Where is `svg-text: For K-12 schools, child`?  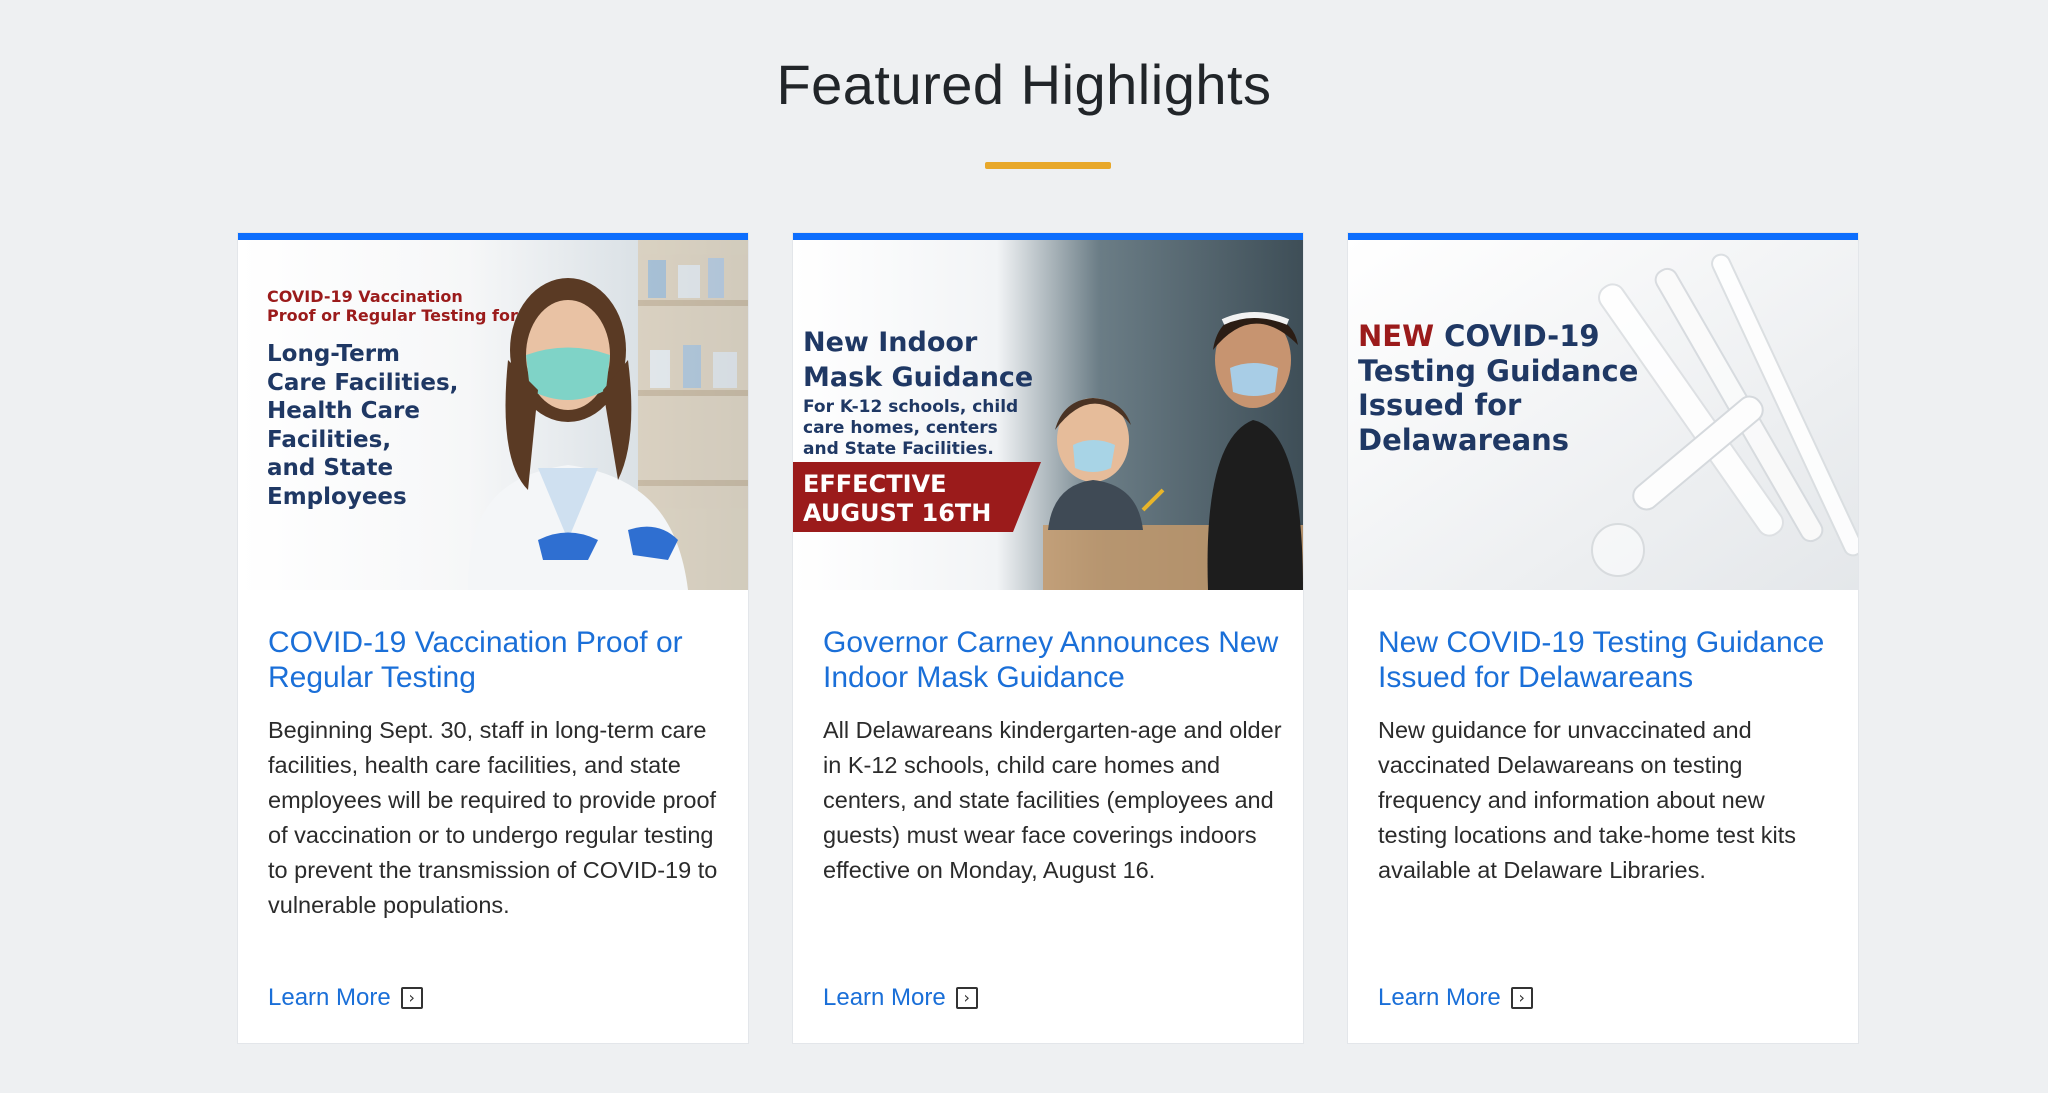
svg-text: For K-12 schools, child is located at coordinates (910, 407).